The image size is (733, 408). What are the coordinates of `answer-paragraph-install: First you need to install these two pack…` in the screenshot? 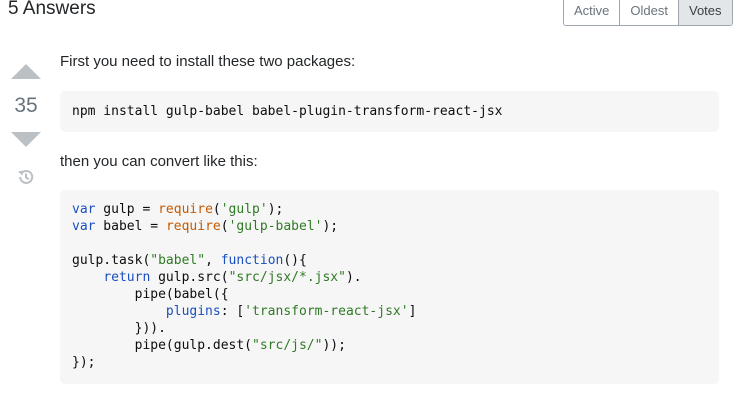 It's located at (208, 61).